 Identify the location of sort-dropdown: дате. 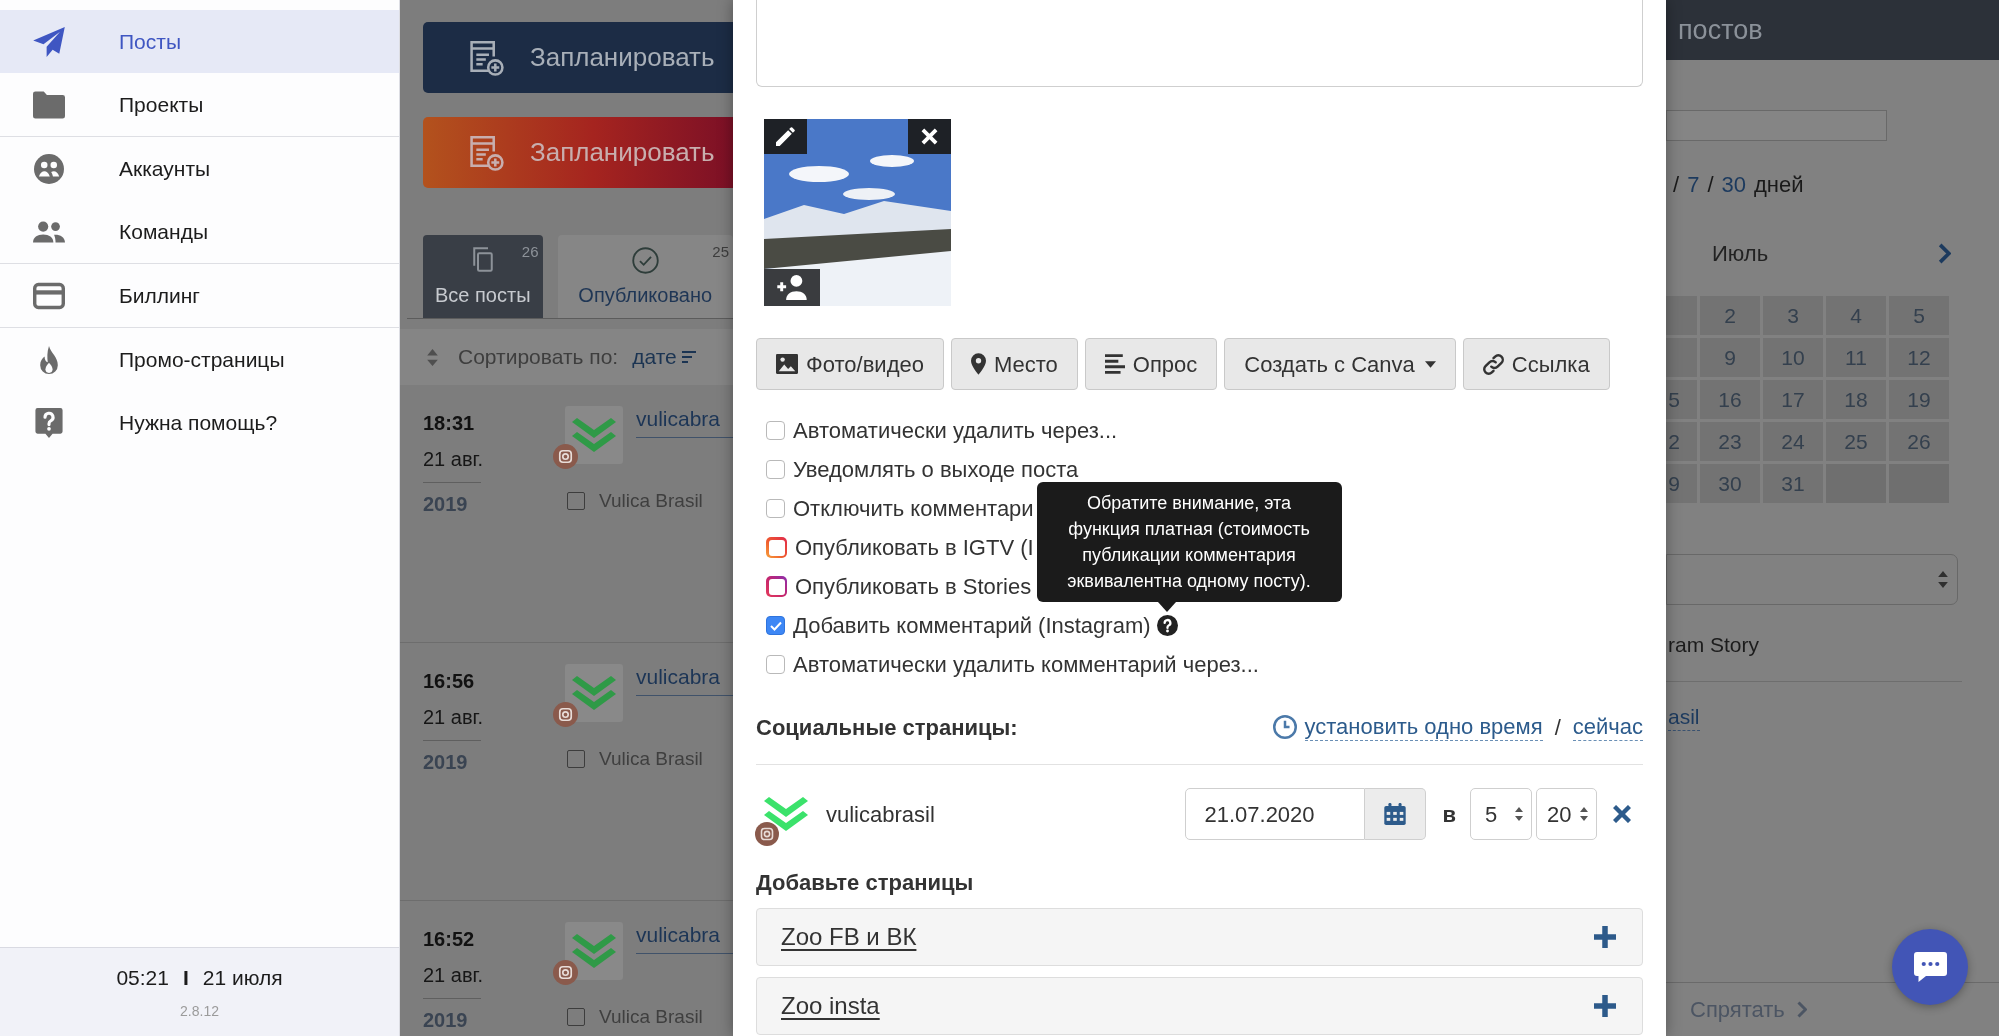
(664, 357).